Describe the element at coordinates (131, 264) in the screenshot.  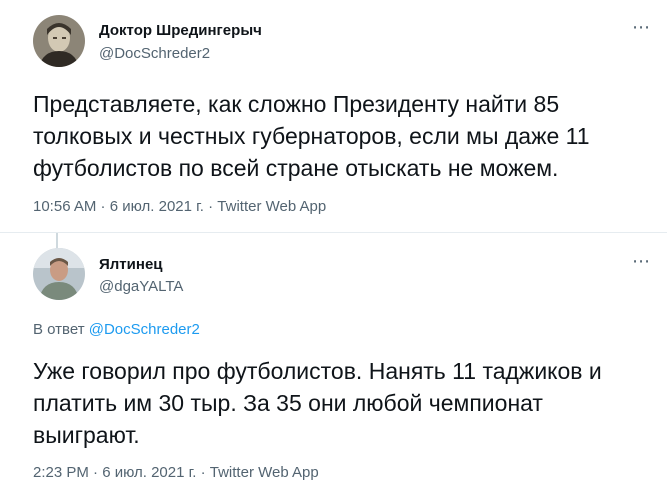
I see `display-name: Ялтинец` at that location.